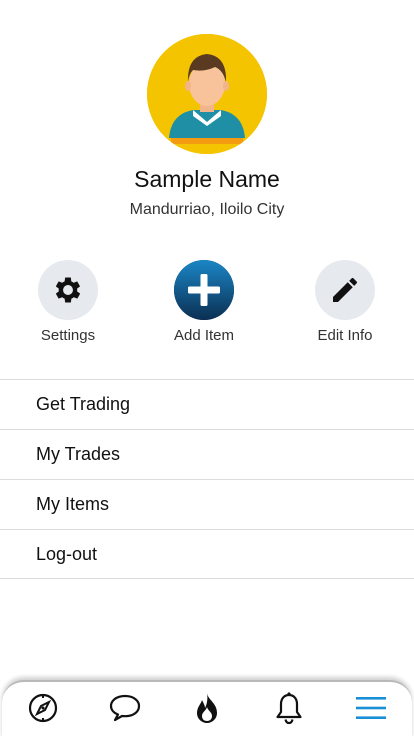 Image resolution: width=414 pixels, height=736 pixels. I want to click on flame-icon, so click(207, 708).